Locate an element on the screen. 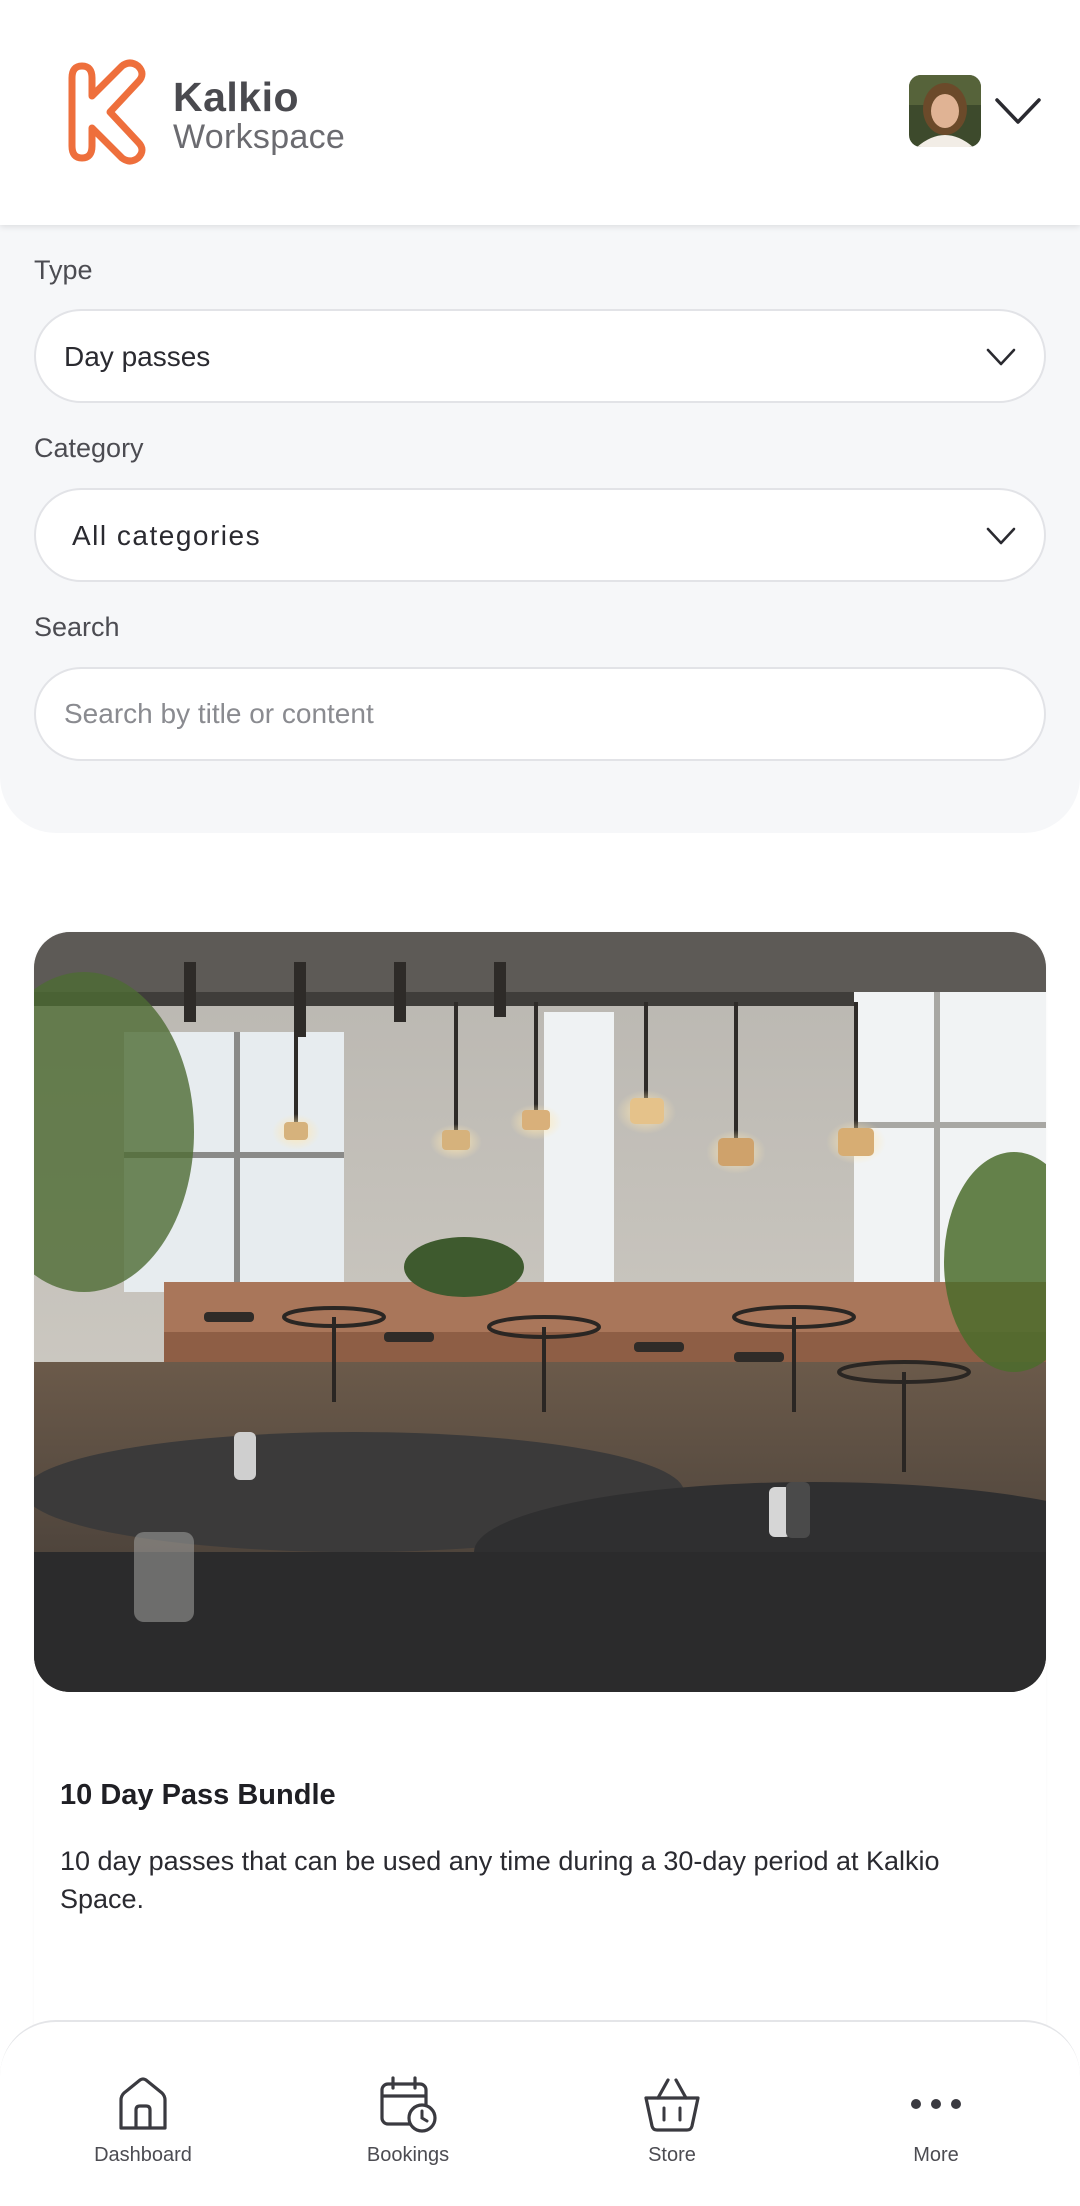  nav-item-more: More is located at coordinates (936, 2127).